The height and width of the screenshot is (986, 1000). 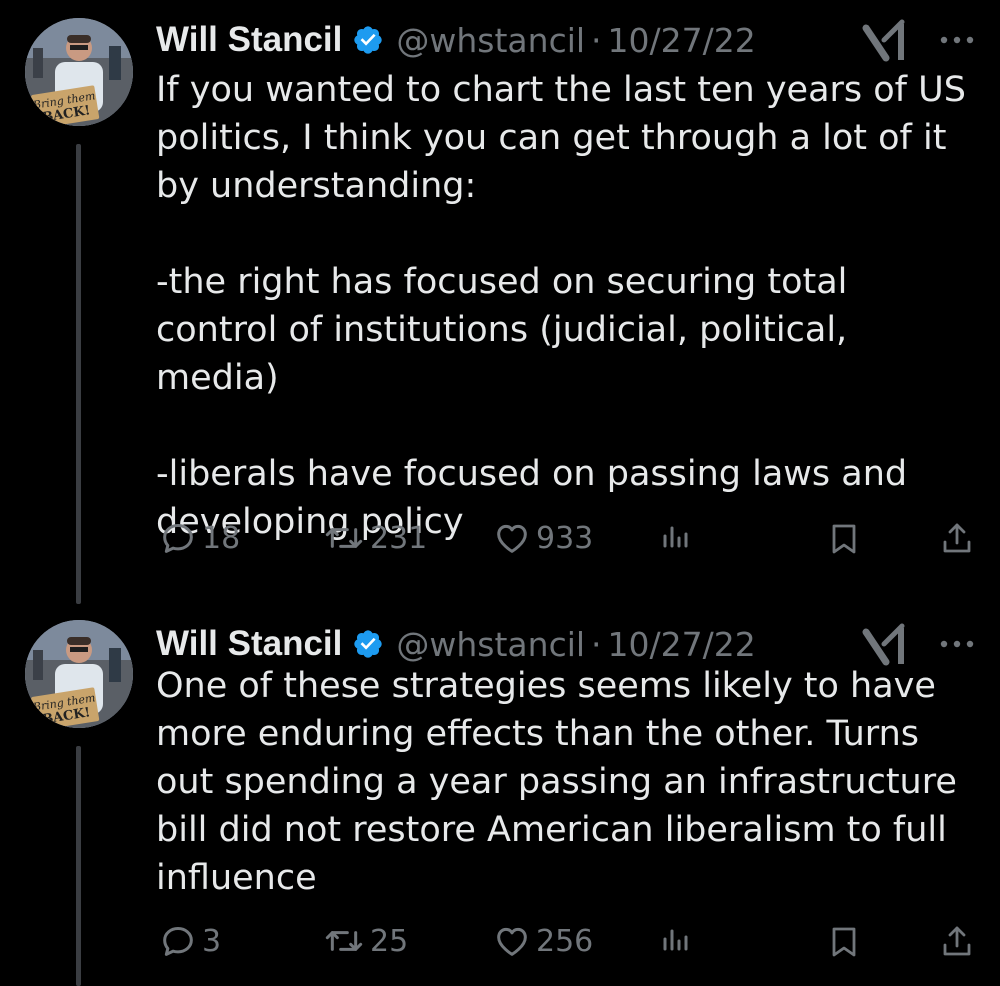 I want to click on like-count: 256, so click(x=565, y=941).